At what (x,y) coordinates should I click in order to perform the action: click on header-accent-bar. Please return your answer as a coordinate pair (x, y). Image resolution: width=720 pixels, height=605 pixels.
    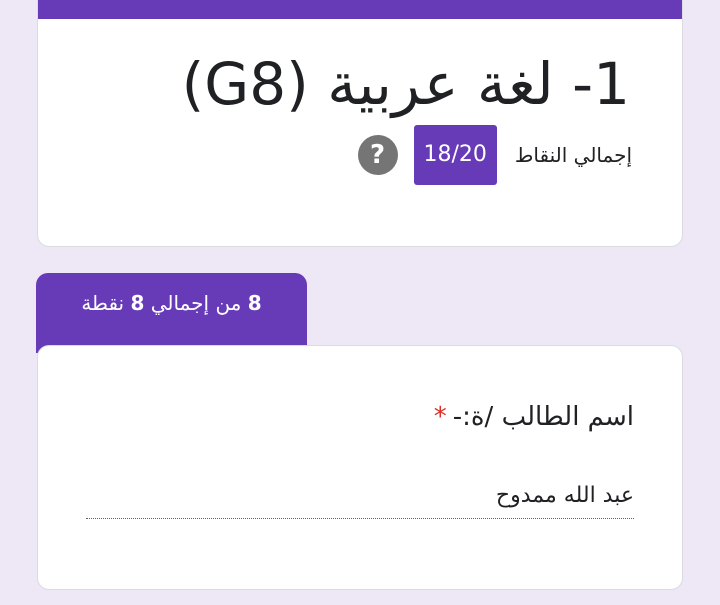
    Looking at the image, I should click on (360, 9).